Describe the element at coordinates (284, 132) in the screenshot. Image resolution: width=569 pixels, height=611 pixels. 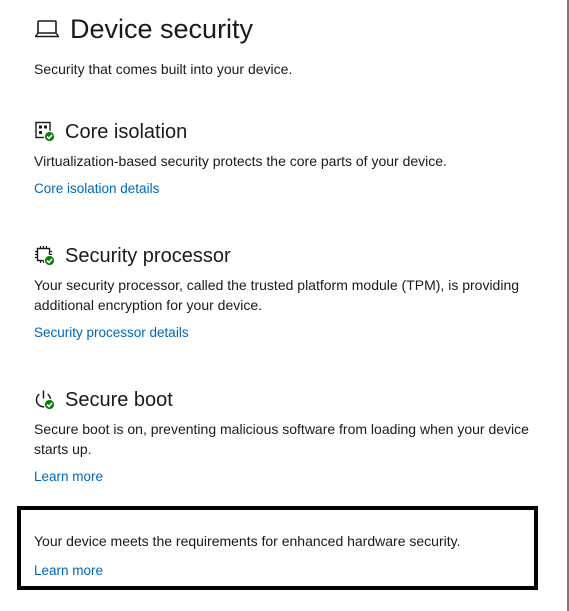
I see `core-isolation-header: Core isolation` at that location.